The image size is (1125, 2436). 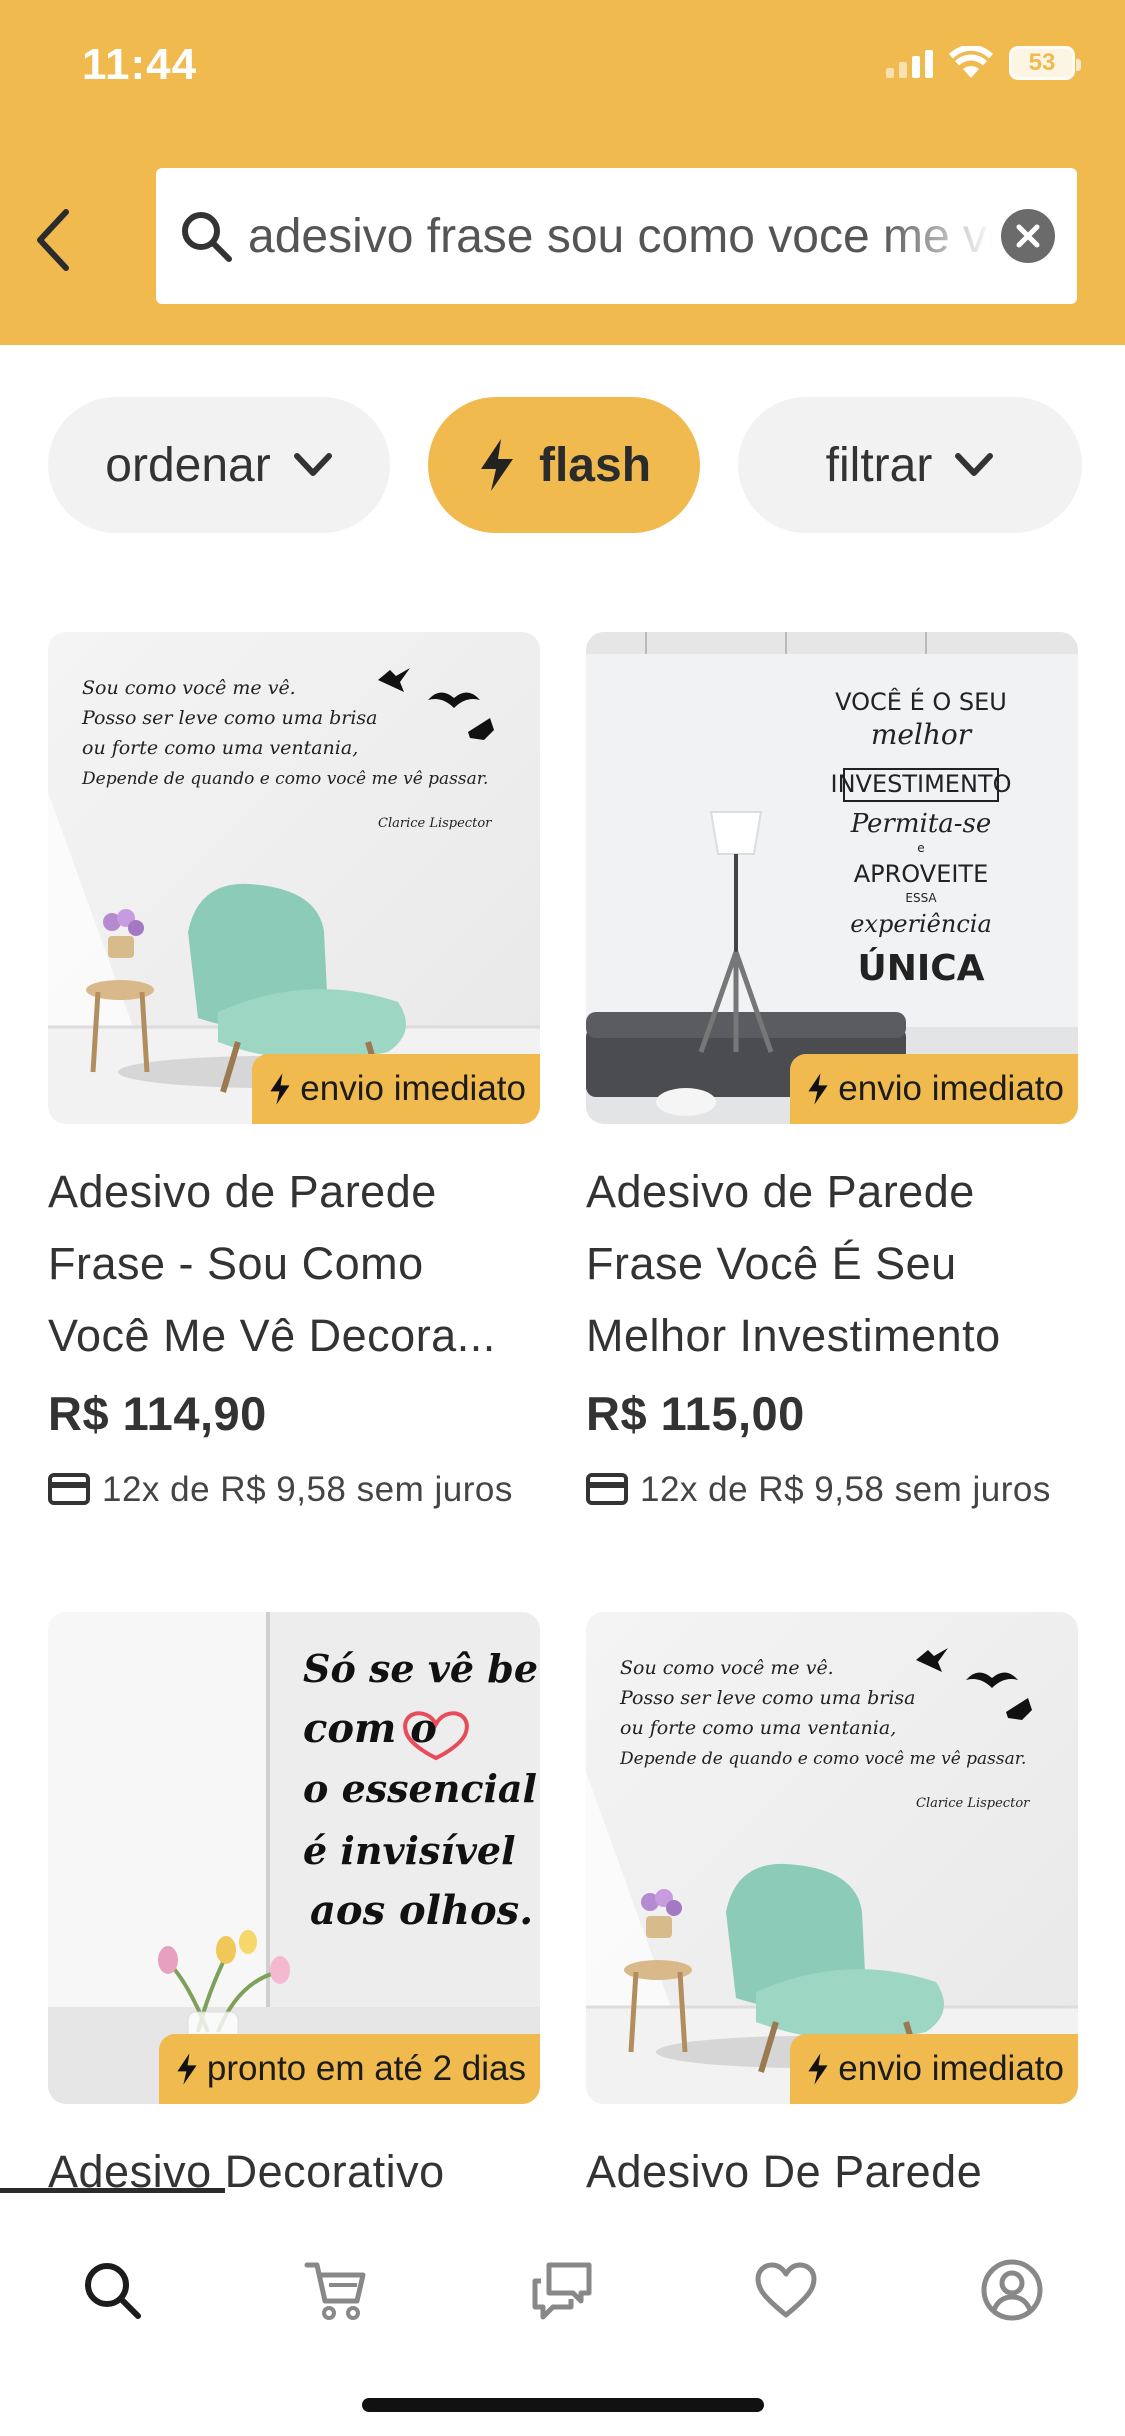 I want to click on product-title-line: Frase - Sou Como, so click(x=236, y=1263).